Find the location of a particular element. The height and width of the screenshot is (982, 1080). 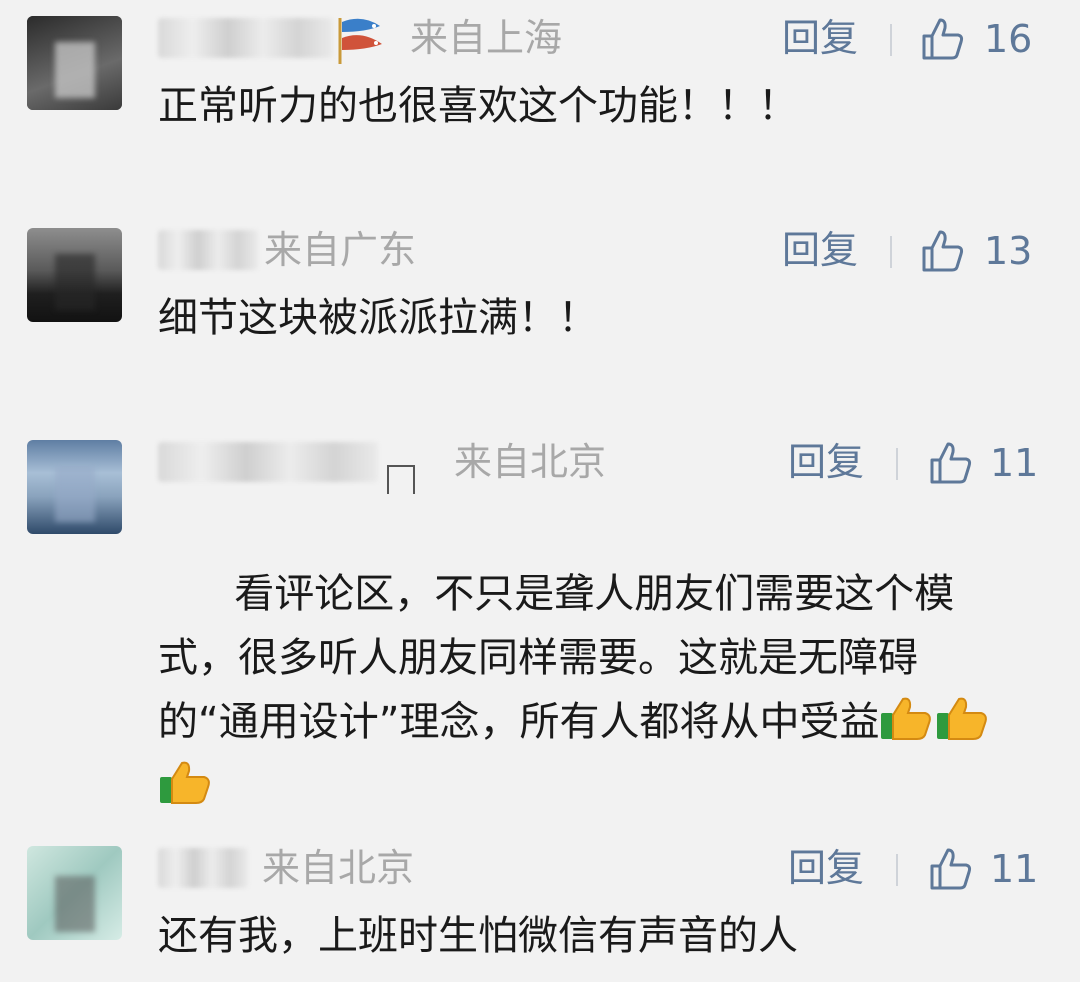

comment-text: 正常听力的也很喜欢这个功能！！！ is located at coordinates (478, 106).